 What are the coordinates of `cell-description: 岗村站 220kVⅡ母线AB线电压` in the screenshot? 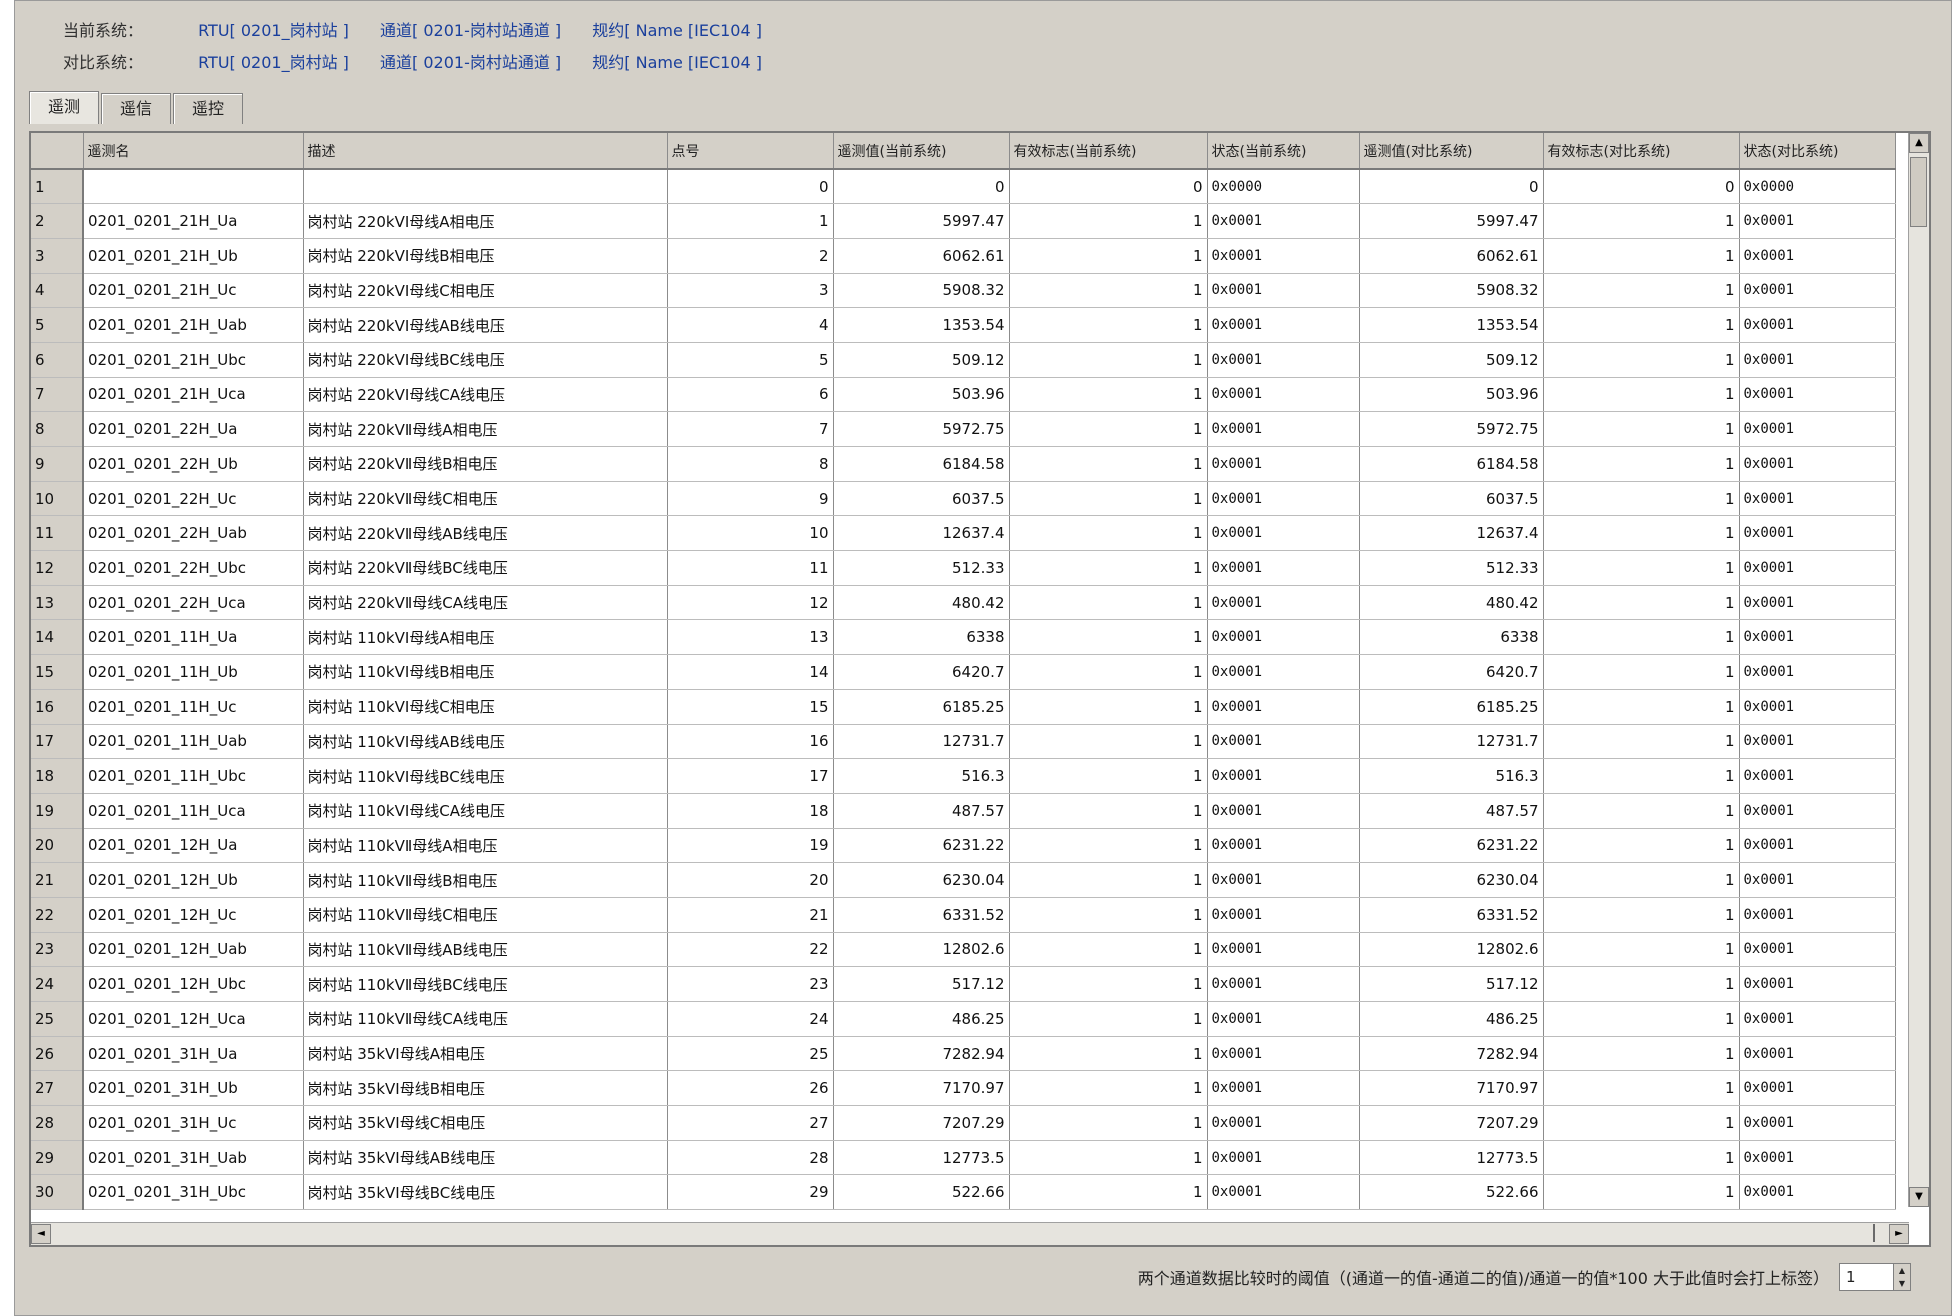 It's located at (485, 533).